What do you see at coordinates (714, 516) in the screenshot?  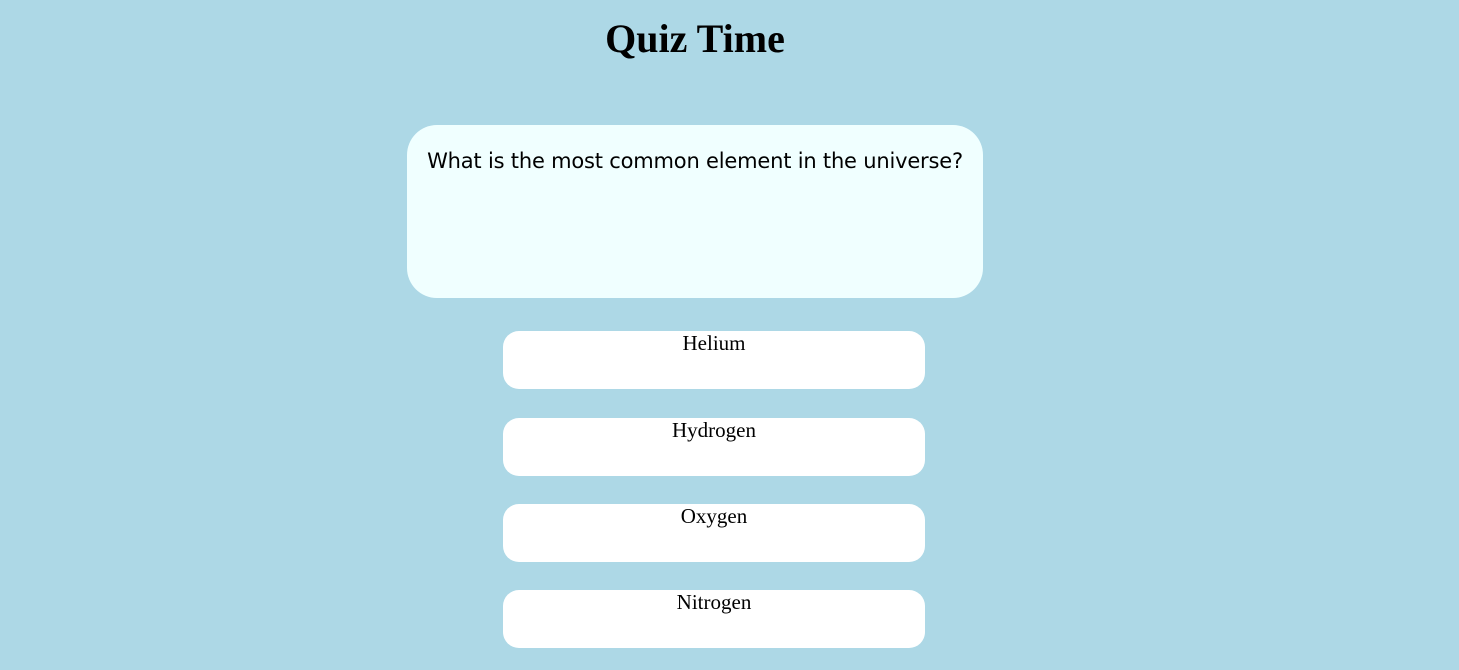 I see `answer-label: Oxygen` at bounding box center [714, 516].